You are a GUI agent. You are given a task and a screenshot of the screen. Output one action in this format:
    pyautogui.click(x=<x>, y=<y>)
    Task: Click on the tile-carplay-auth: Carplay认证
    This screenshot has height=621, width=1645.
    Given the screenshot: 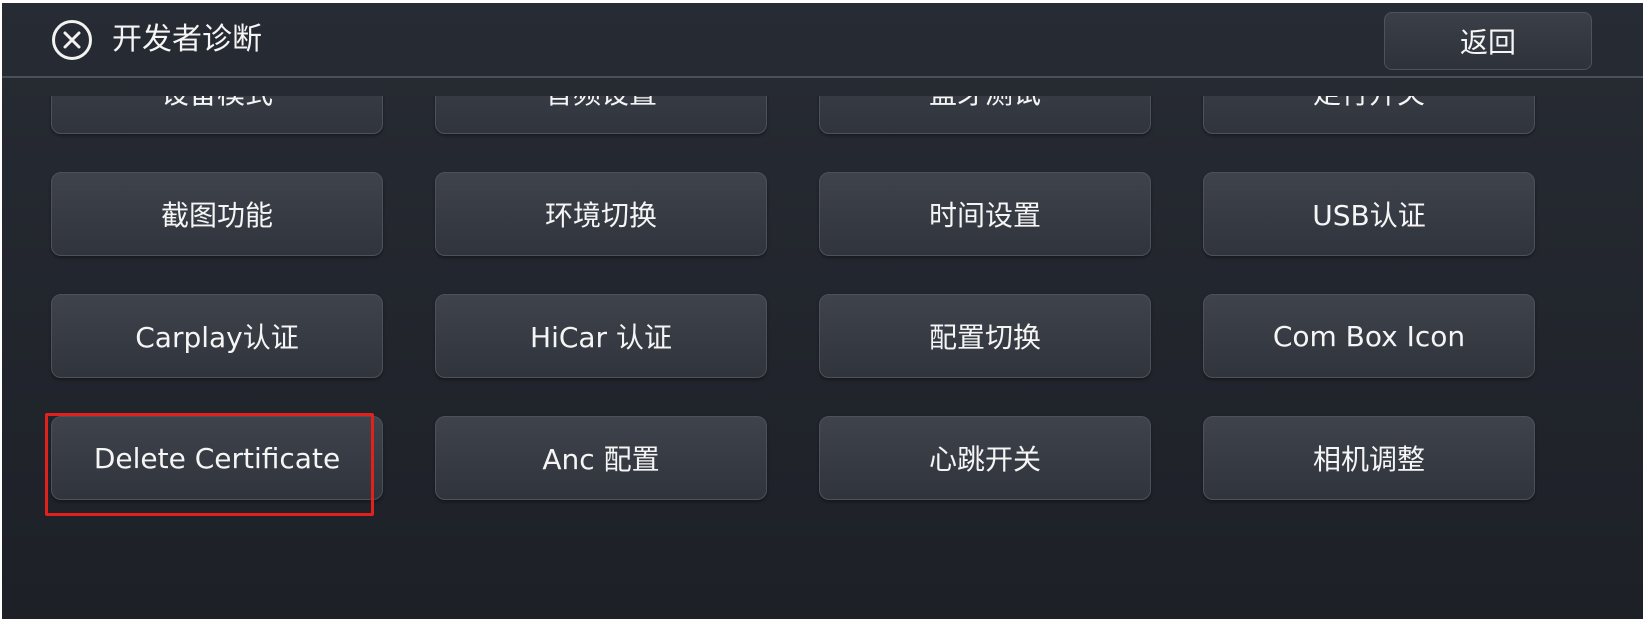 What is the action you would take?
    pyautogui.click(x=217, y=336)
    